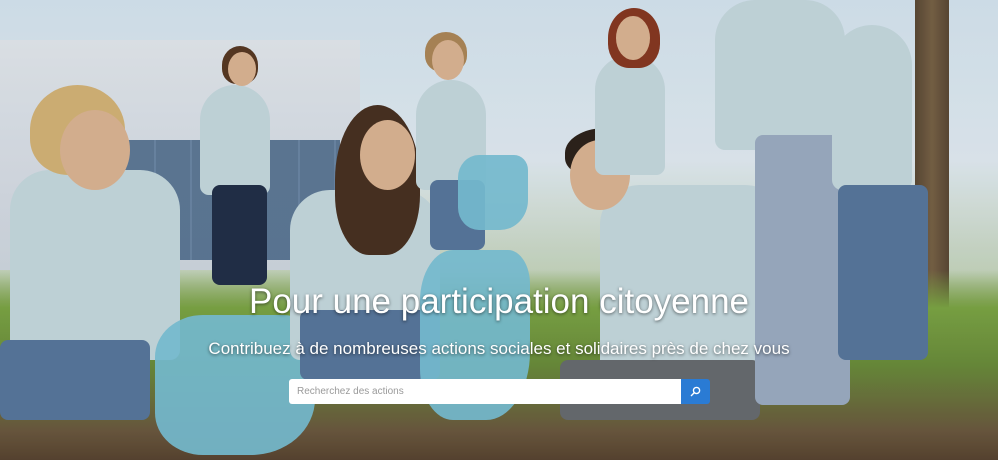 The height and width of the screenshot is (460, 998). I want to click on search-icon, so click(695, 391).